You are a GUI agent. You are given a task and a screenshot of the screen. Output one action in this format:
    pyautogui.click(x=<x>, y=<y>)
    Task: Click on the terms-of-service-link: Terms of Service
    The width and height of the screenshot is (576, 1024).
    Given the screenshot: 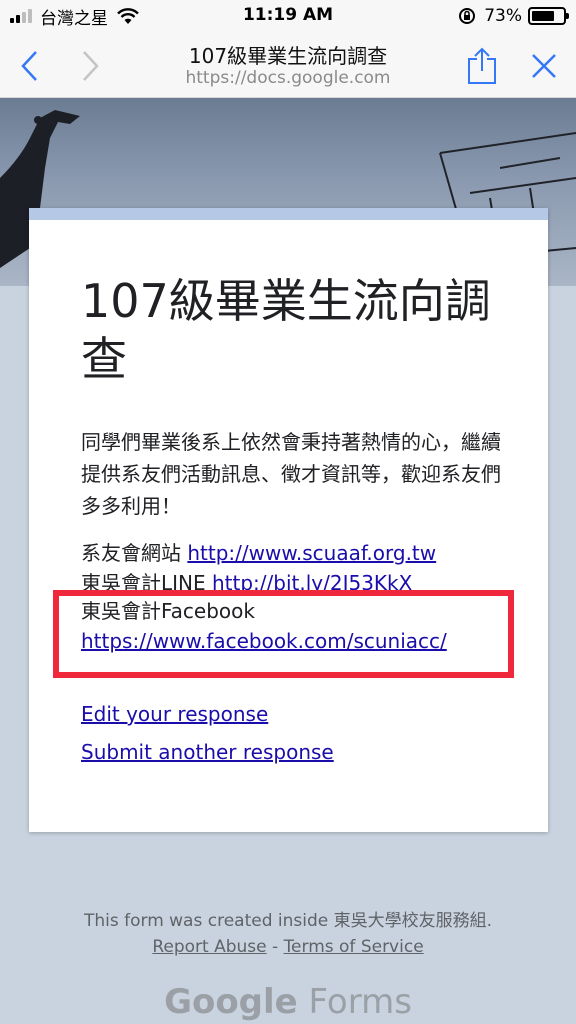 What is the action you would take?
    pyautogui.click(x=354, y=947)
    